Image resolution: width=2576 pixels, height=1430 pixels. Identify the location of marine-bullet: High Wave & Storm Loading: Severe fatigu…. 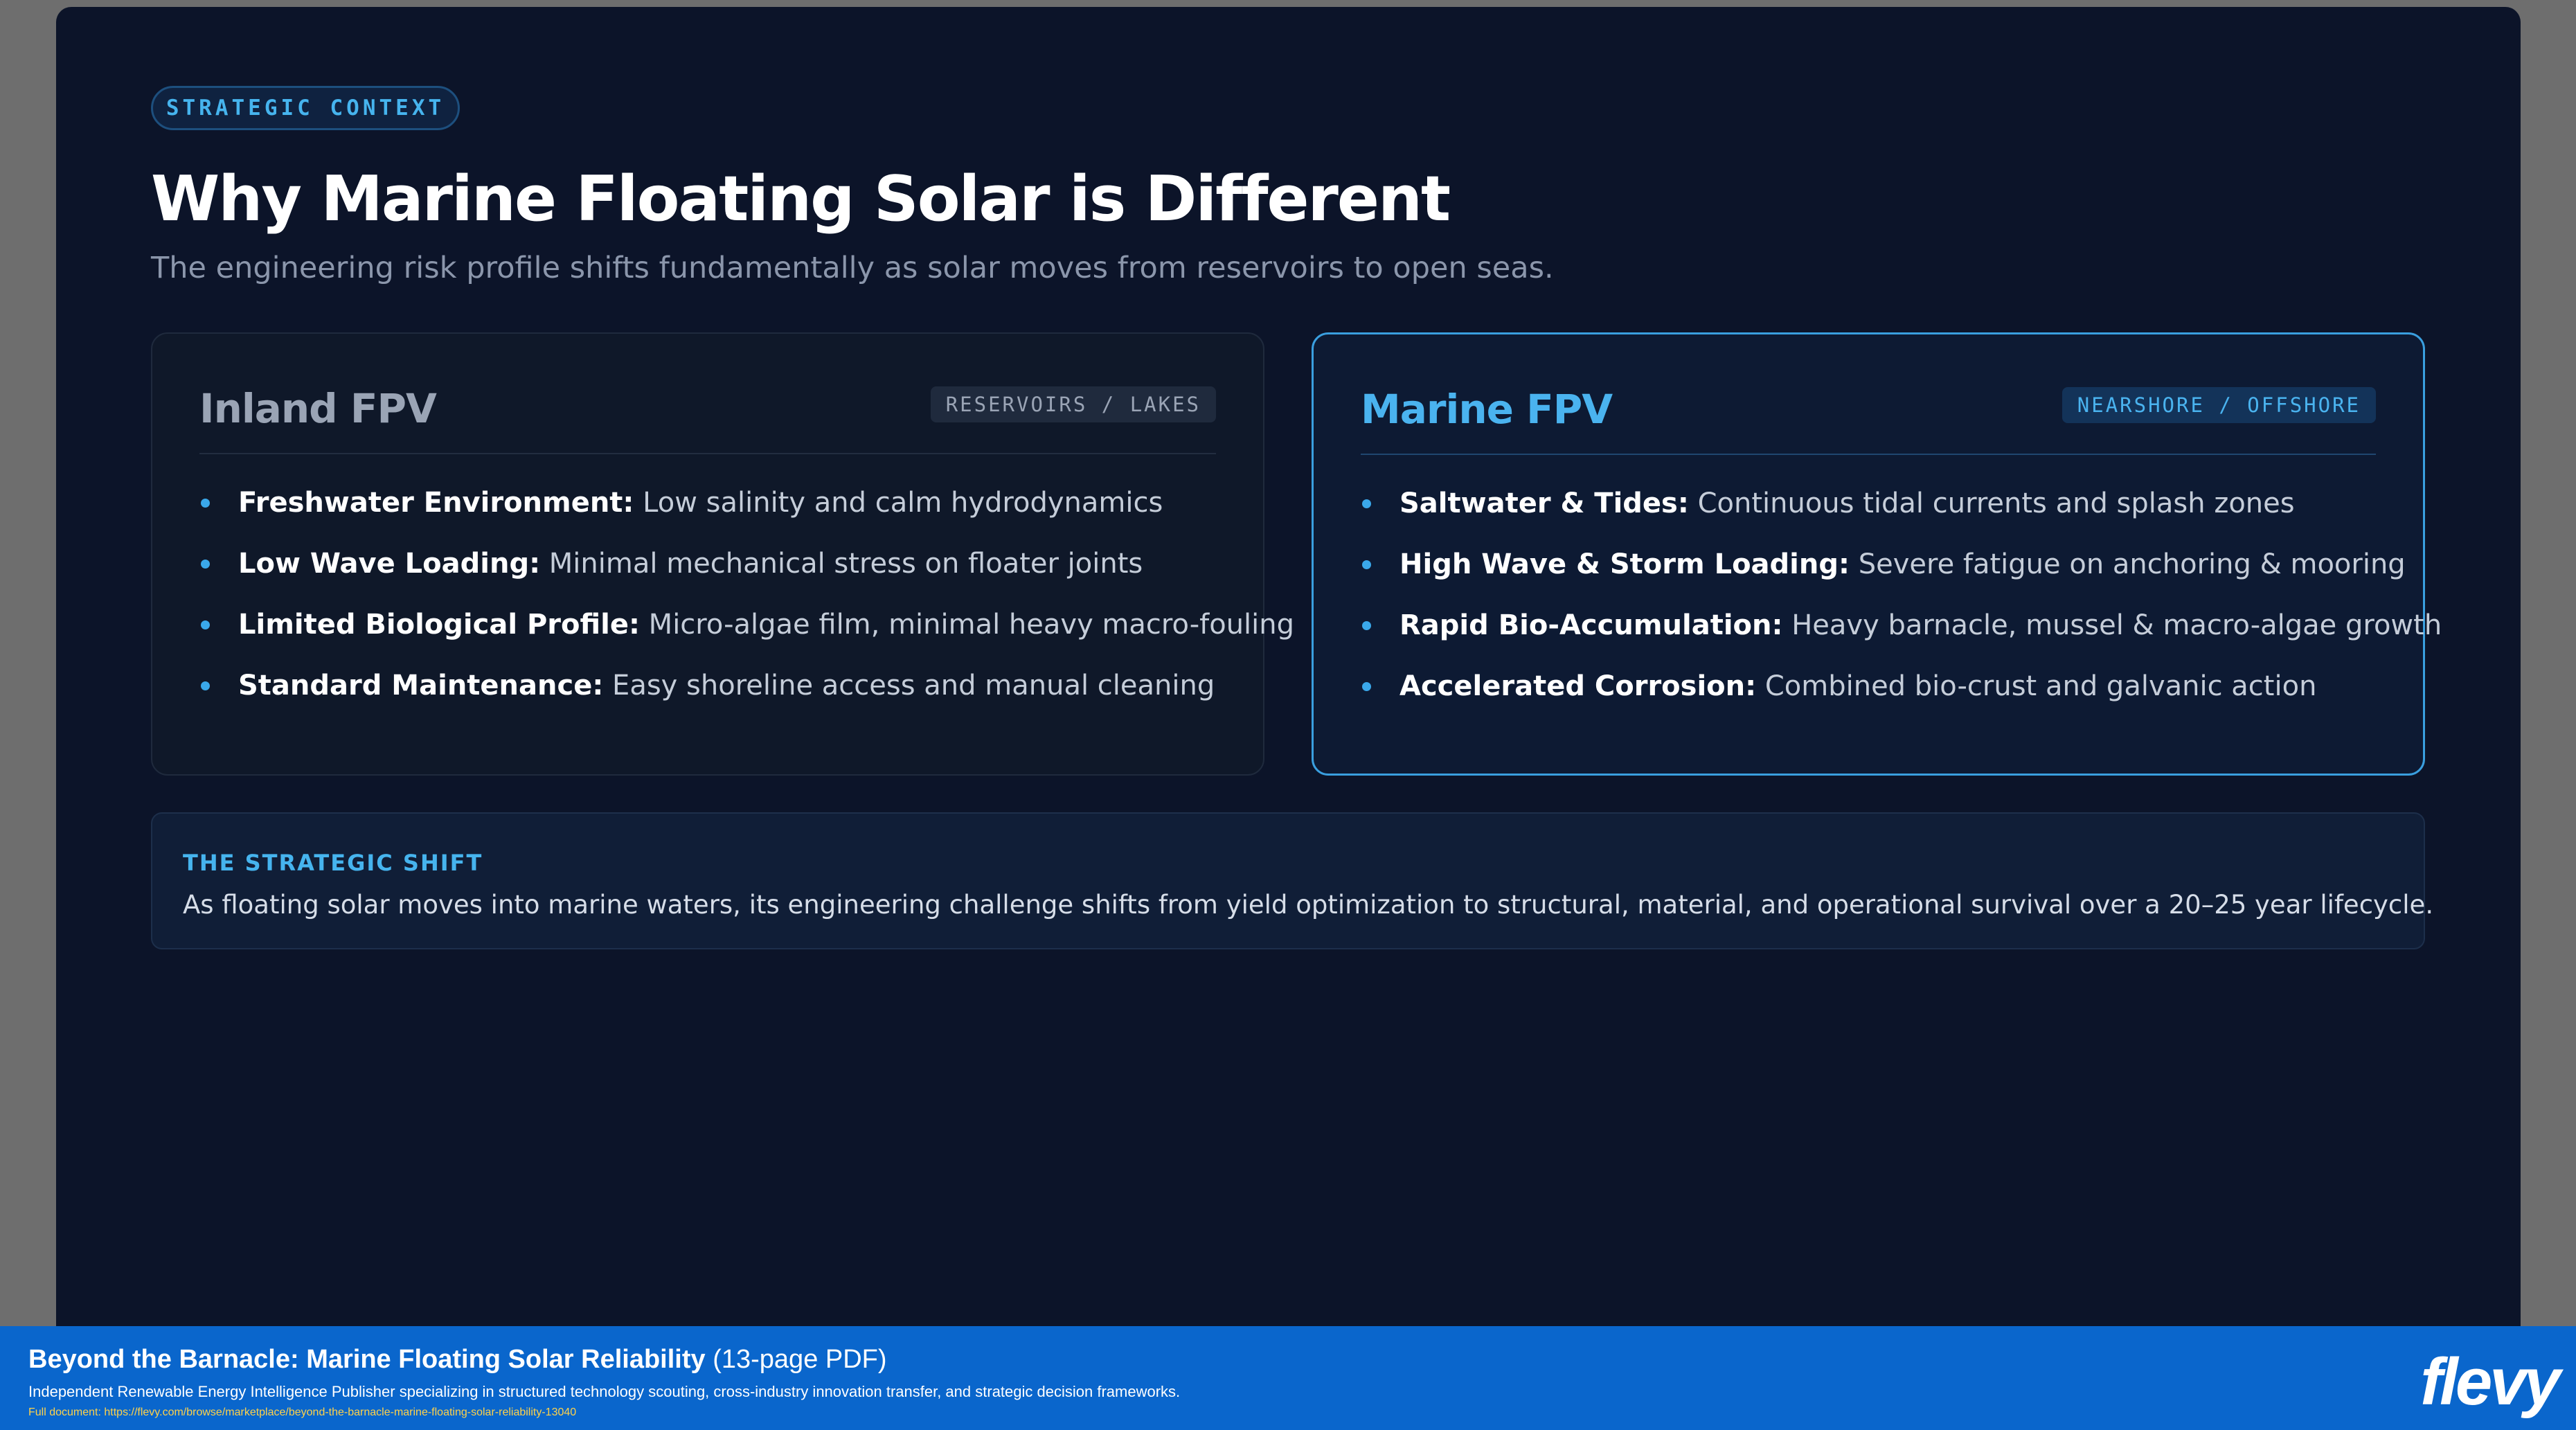
(1883, 564).